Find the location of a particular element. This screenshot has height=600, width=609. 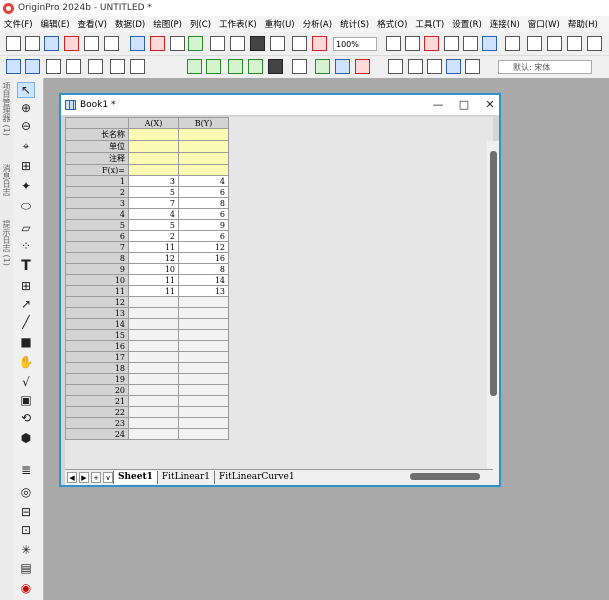

menu-file: 文件(F) is located at coordinates (18, 24).